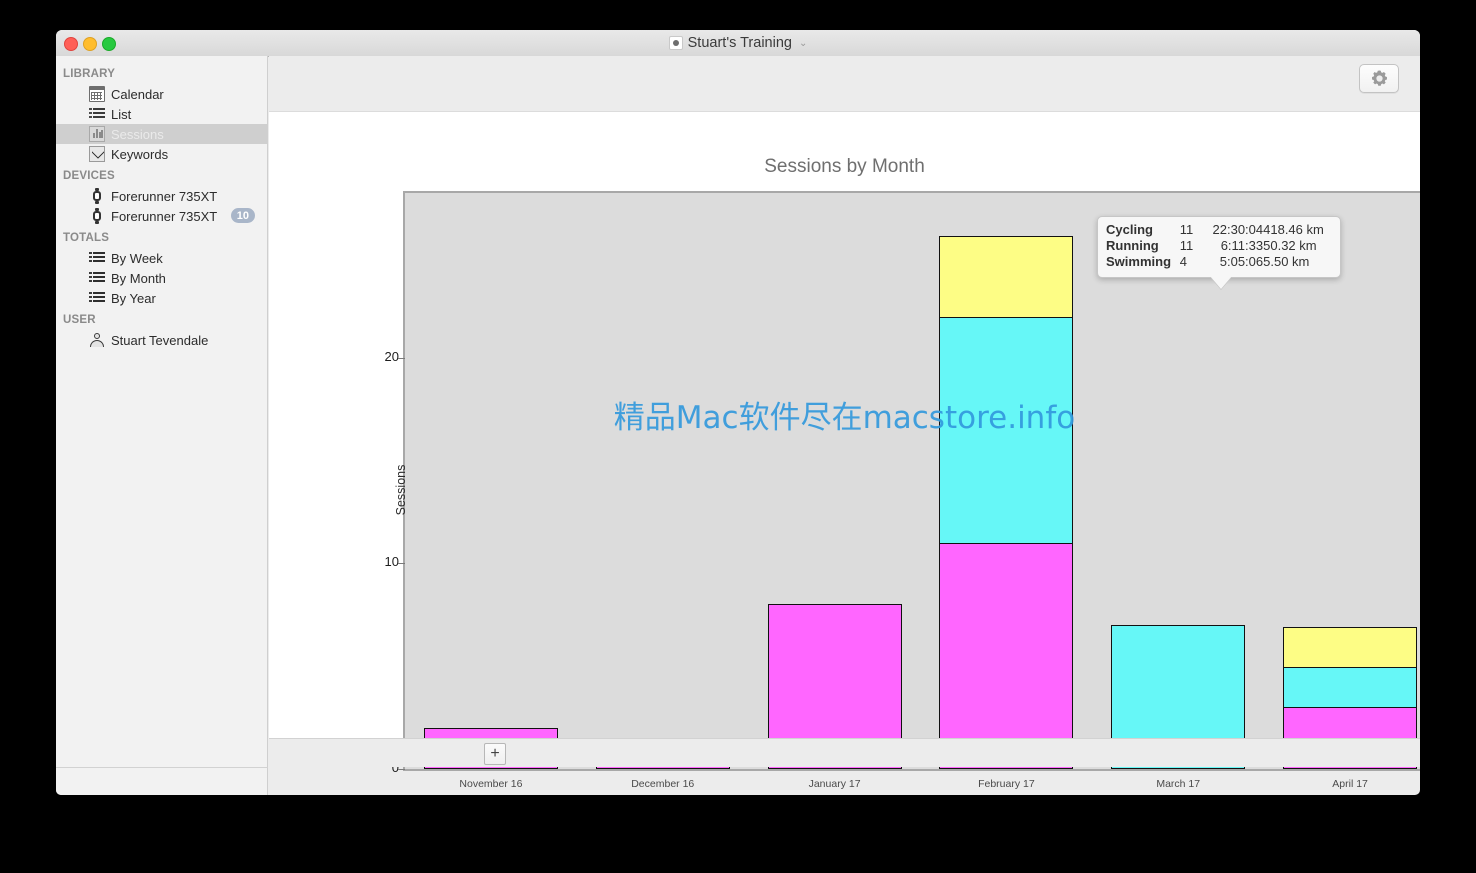 Image resolution: width=1476 pixels, height=873 pixels. What do you see at coordinates (97, 94) in the screenshot?
I see `calendar-icon` at bounding box center [97, 94].